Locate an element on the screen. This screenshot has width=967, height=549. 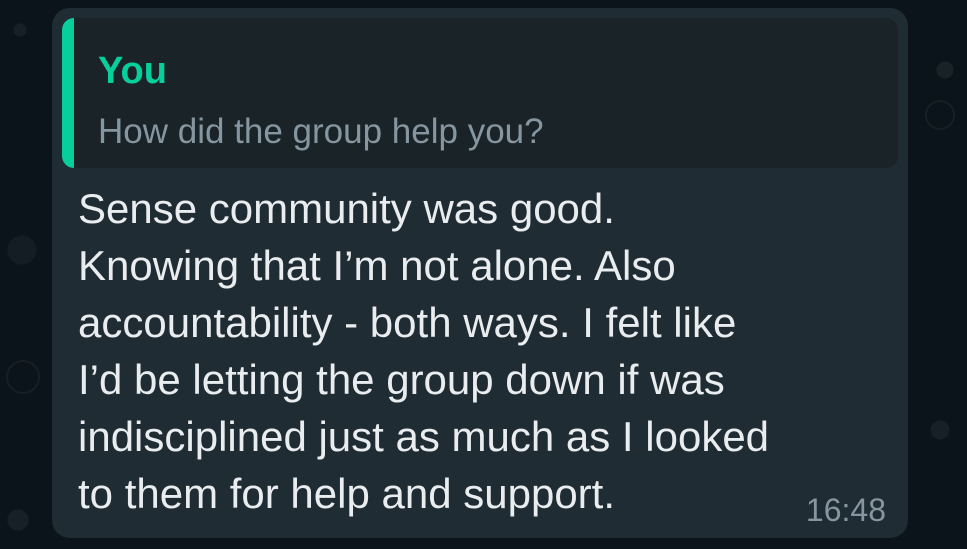
message-line-5: indisciplined just as much as I looked is located at coordinates (424, 436).